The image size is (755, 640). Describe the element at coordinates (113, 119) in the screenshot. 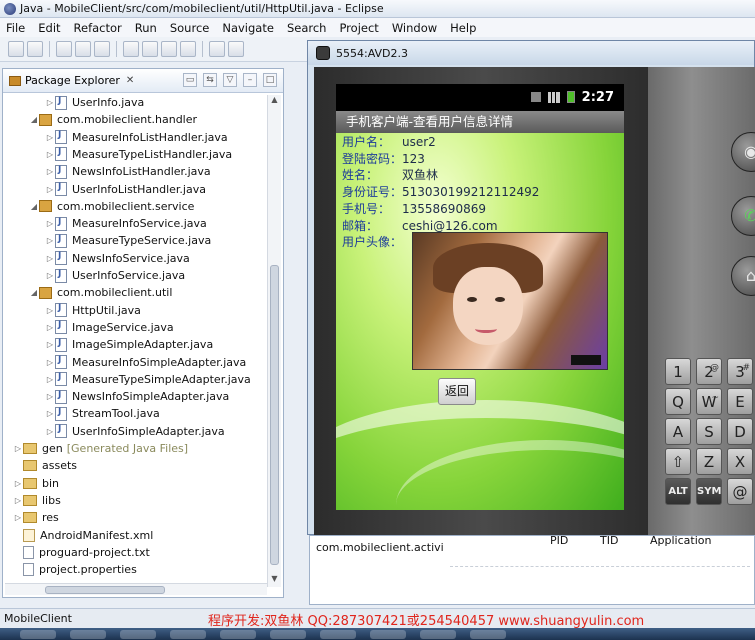

I see `tree-item: ◢ com.mobileclient.handler` at that location.